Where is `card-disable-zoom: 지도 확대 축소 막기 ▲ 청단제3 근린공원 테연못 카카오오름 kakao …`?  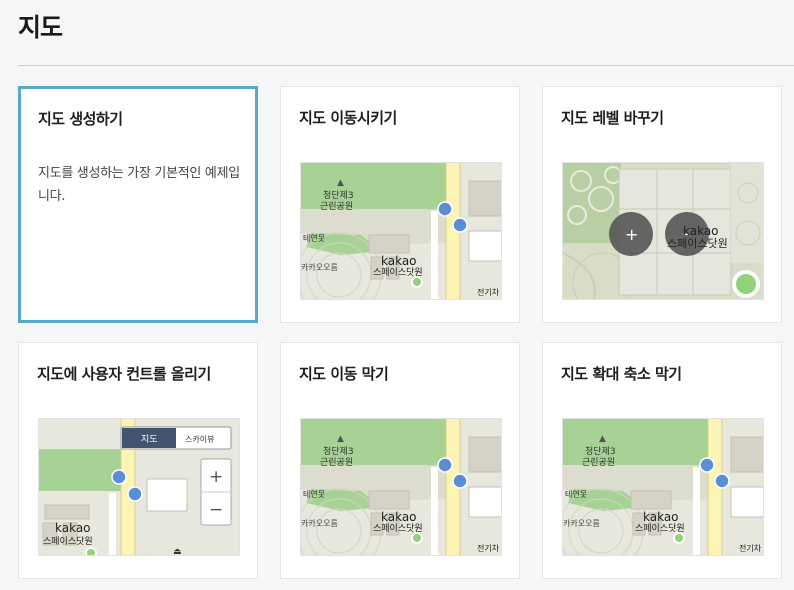 card-disable-zoom: 지도 확대 축소 막기 ▲ 청단제3 근린공원 테연못 카카오오름 kakao … is located at coordinates (662, 460).